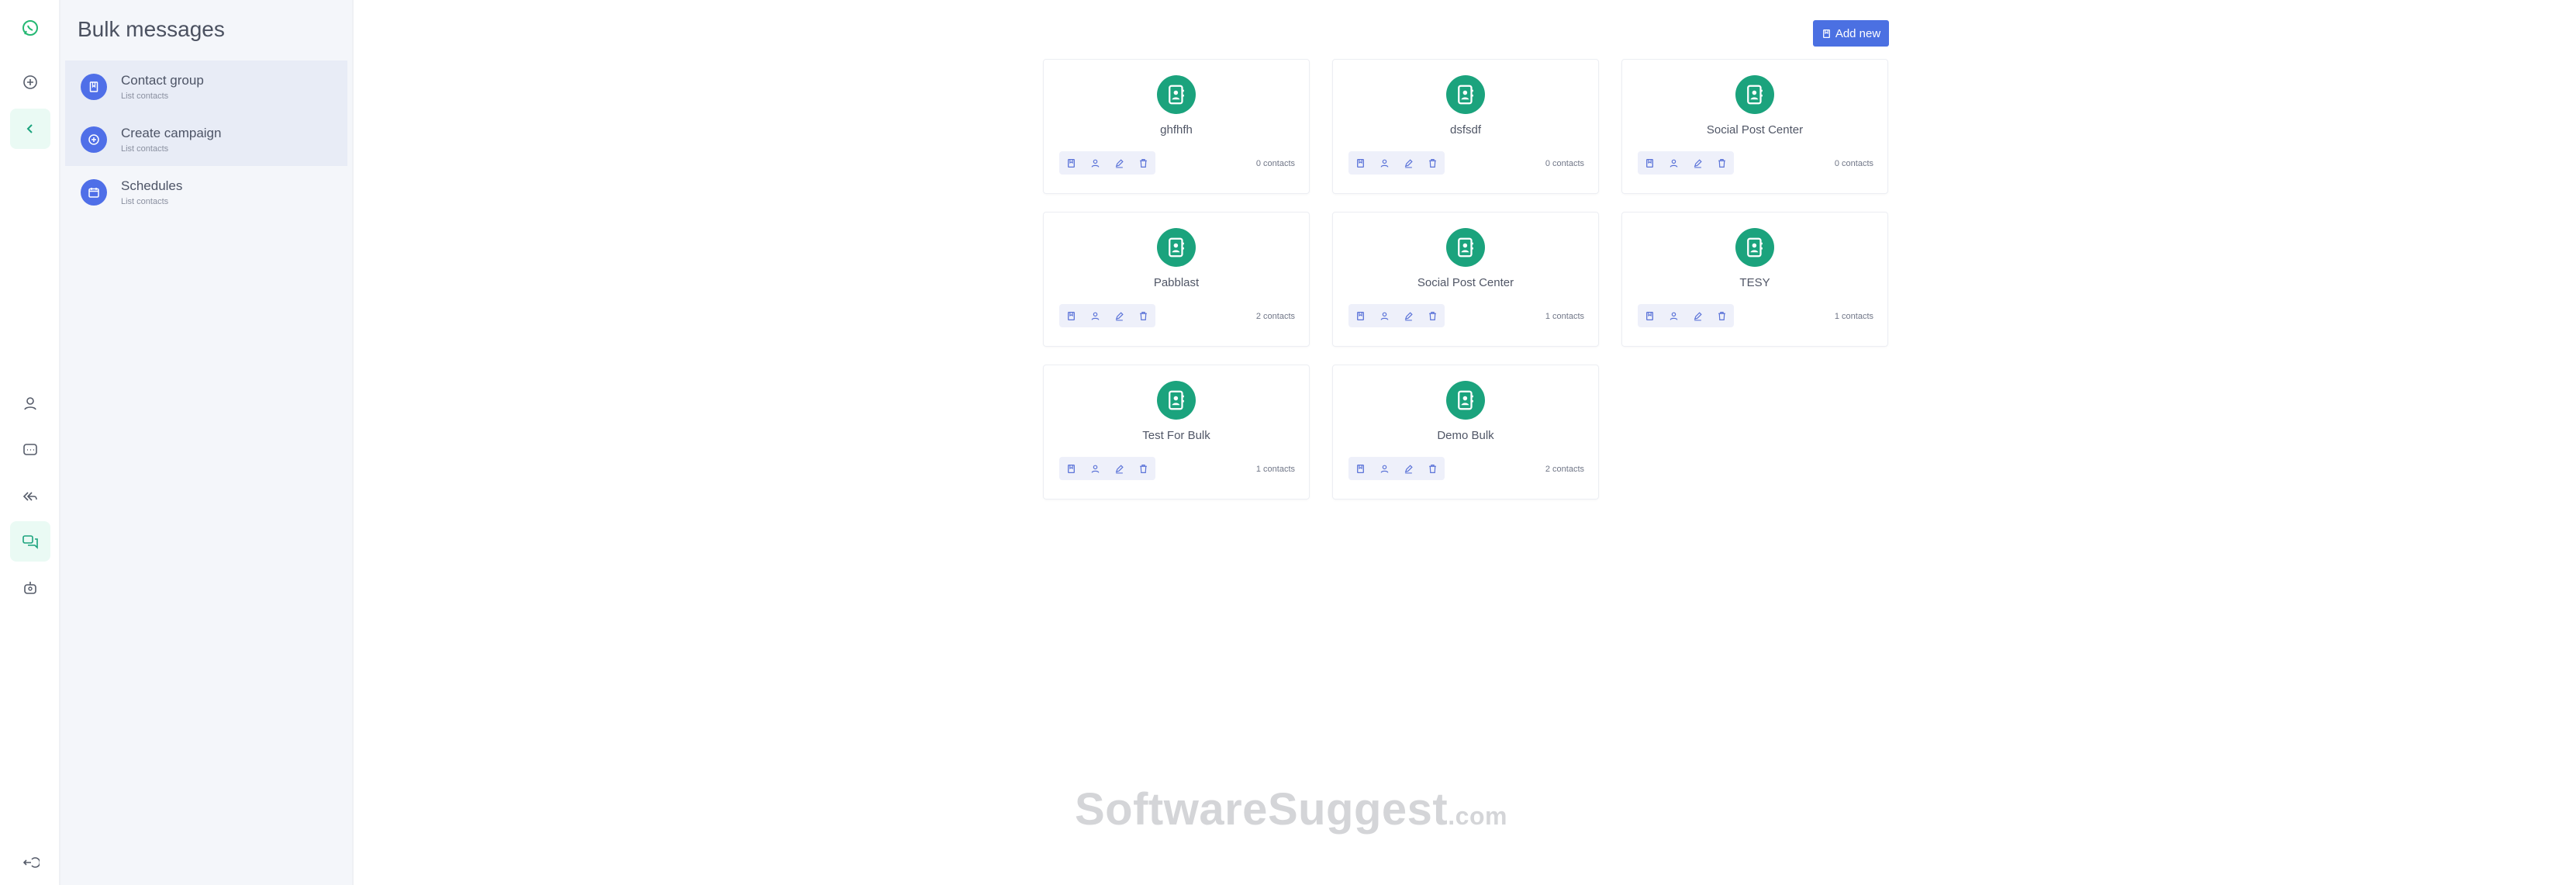 This screenshot has height=885, width=2576. I want to click on sidebar-item-schedules: Schedules List contacts, so click(206, 192).